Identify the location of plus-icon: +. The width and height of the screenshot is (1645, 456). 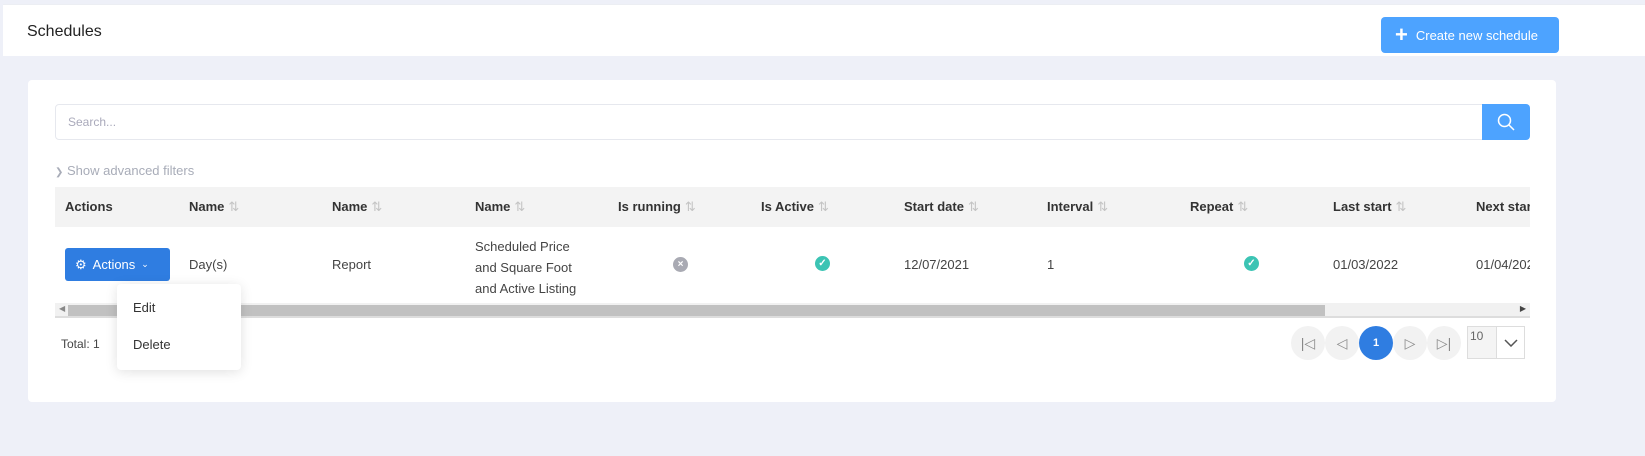
(1401, 34).